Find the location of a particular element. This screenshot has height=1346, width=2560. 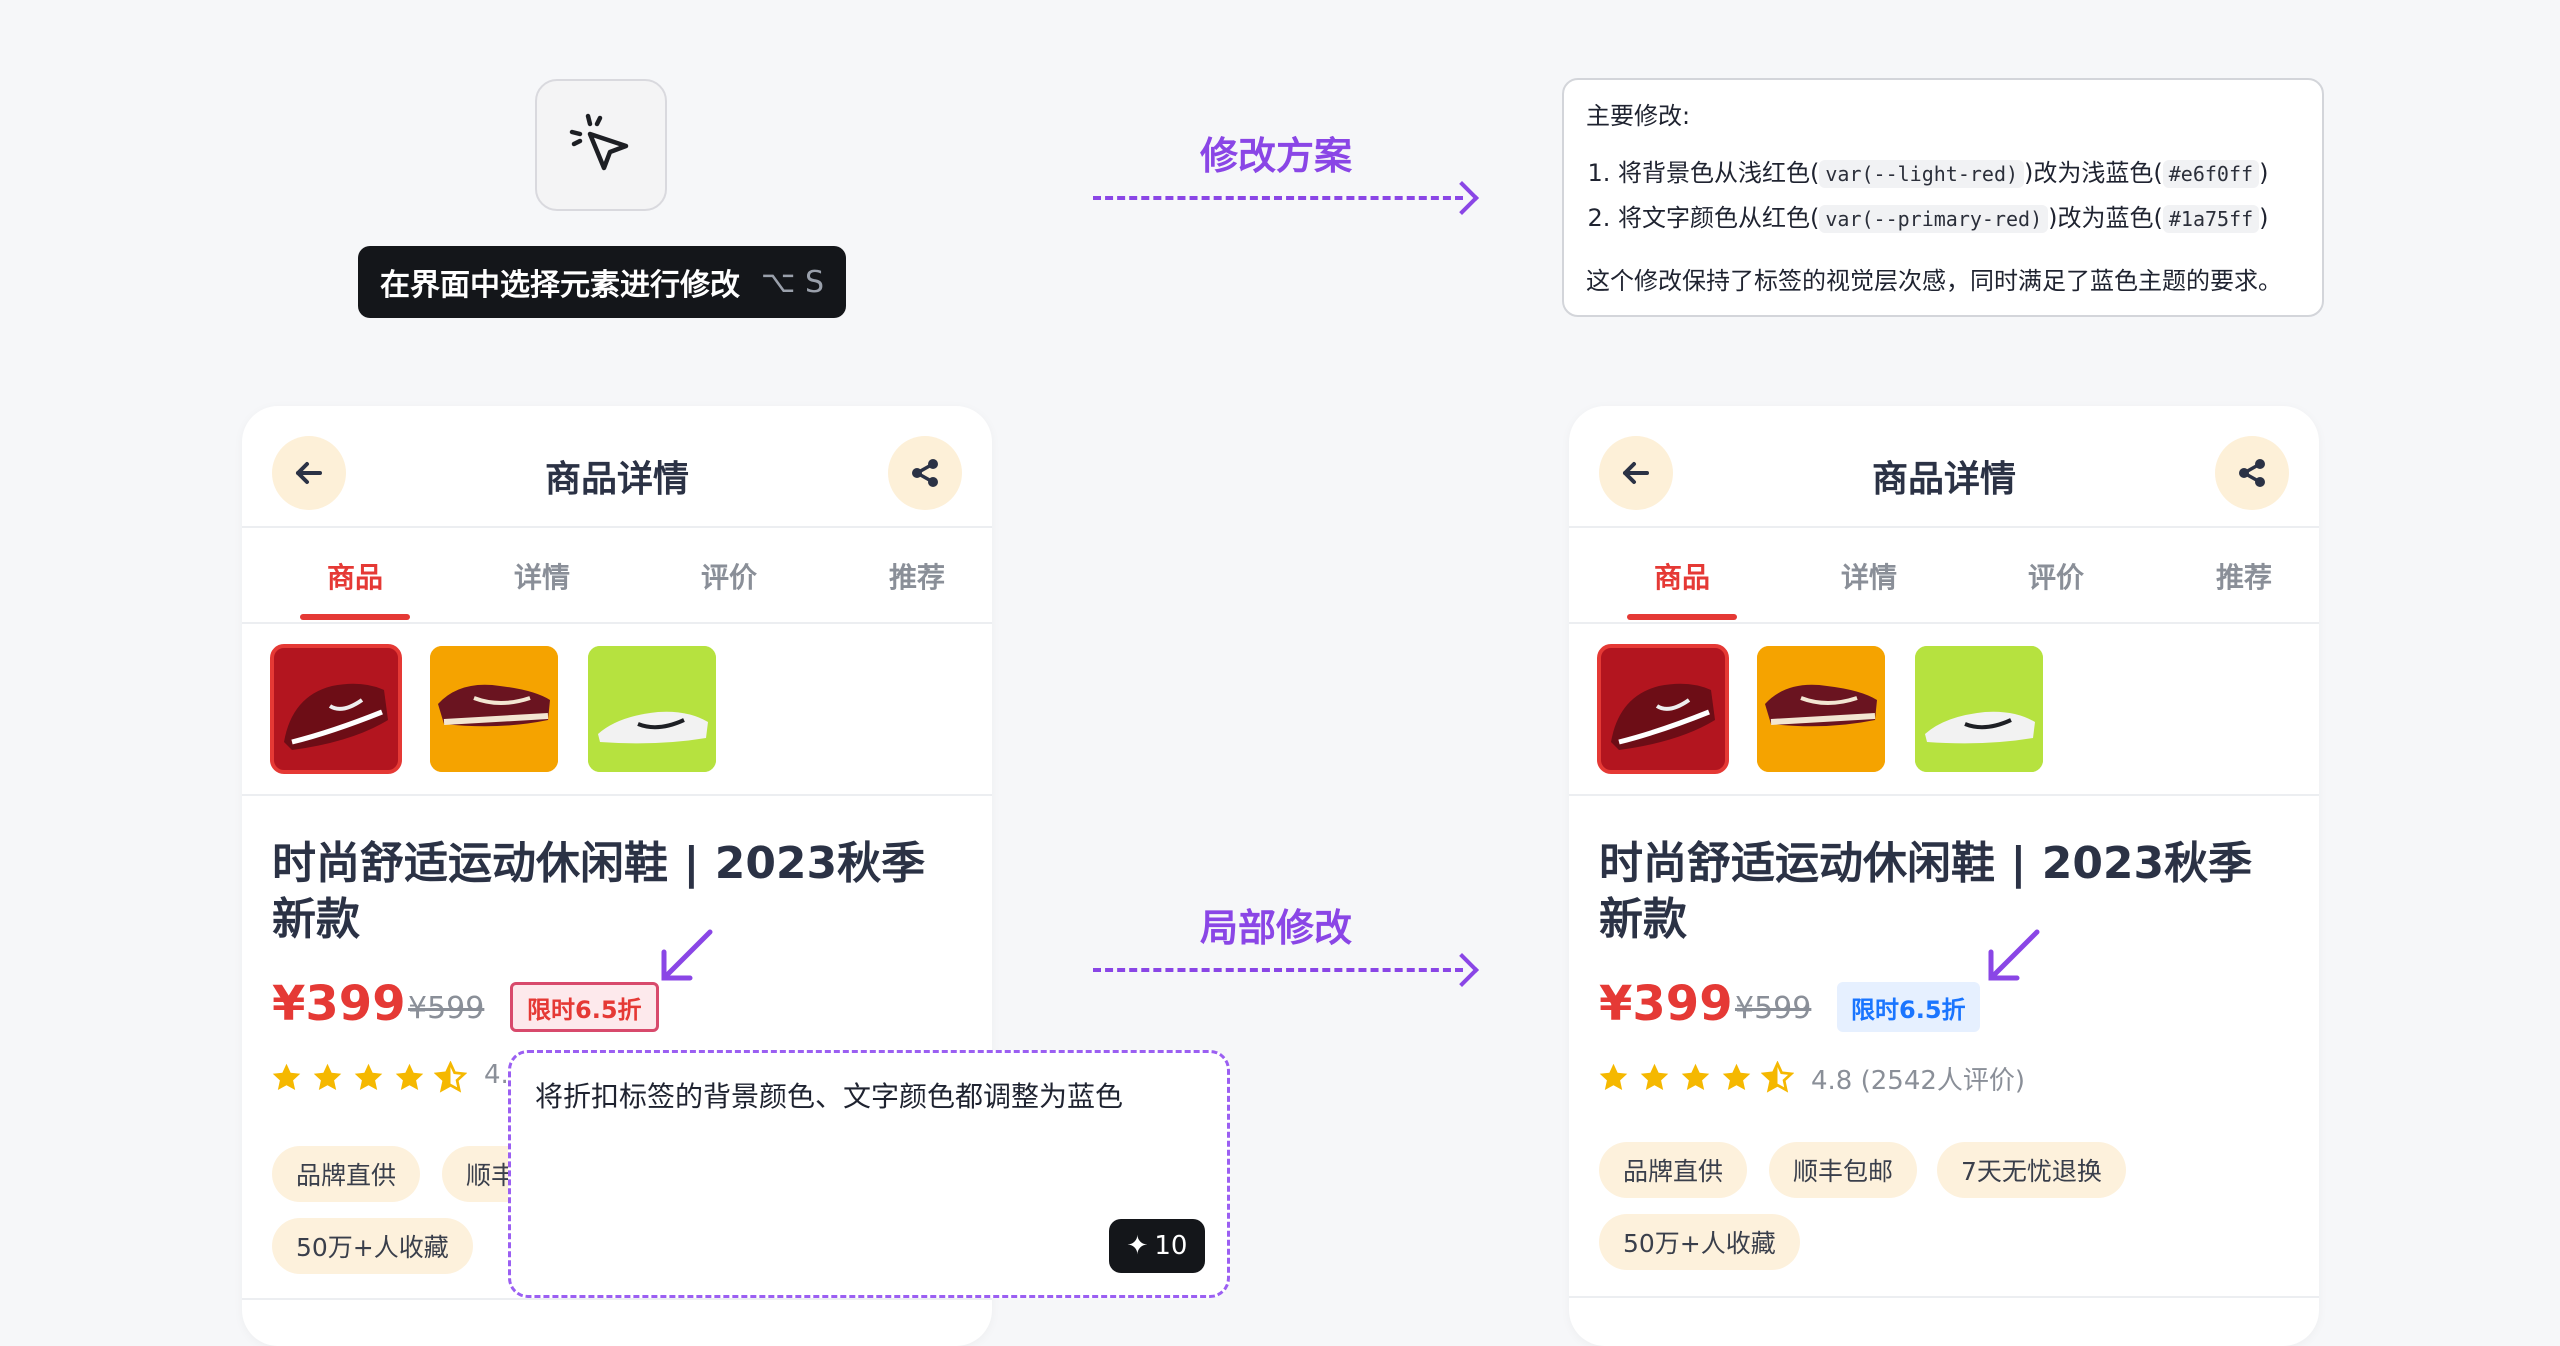

flow-arrow-plan is located at coordinates (1278, 198).